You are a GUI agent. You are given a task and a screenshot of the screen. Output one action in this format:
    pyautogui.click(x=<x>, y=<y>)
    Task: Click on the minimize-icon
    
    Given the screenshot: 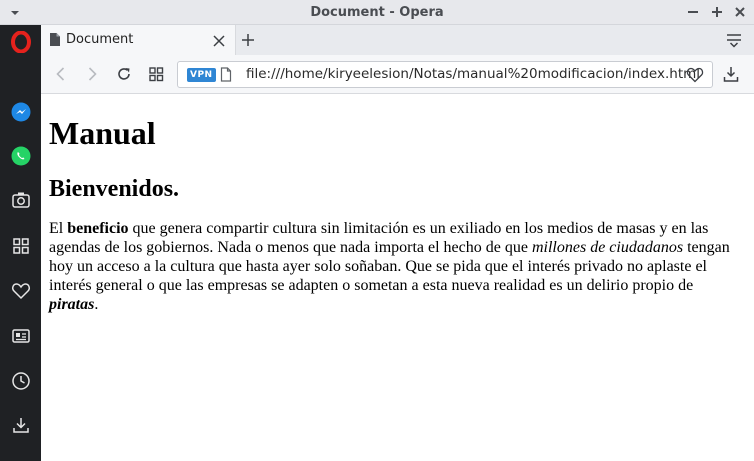 What is the action you would take?
    pyautogui.click(x=693, y=12)
    